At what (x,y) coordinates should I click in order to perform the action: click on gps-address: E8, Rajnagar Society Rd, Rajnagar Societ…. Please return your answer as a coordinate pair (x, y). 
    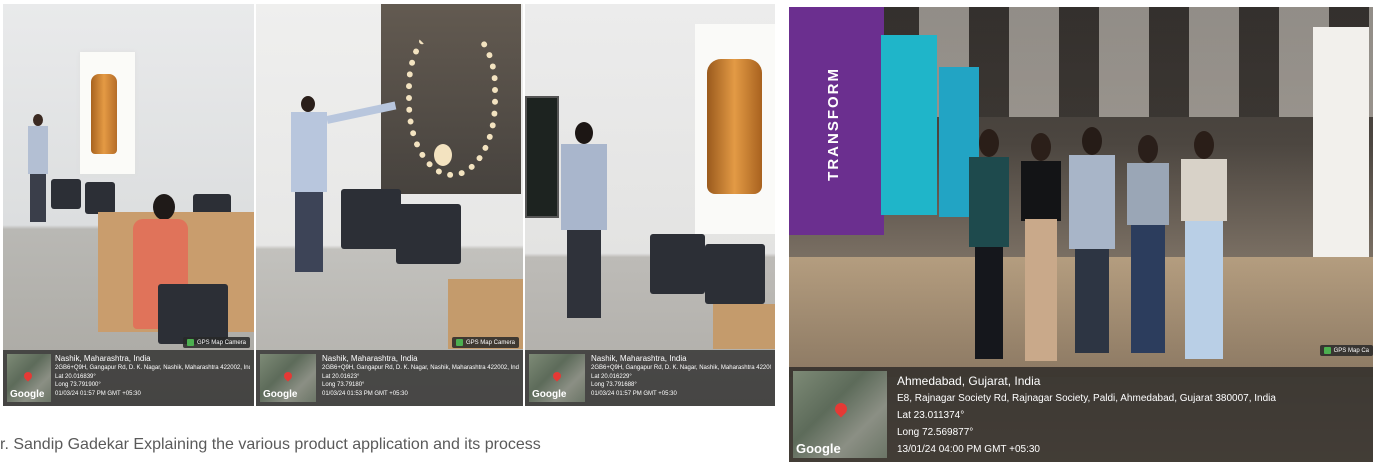
    Looking at the image, I should click on (1086, 398).